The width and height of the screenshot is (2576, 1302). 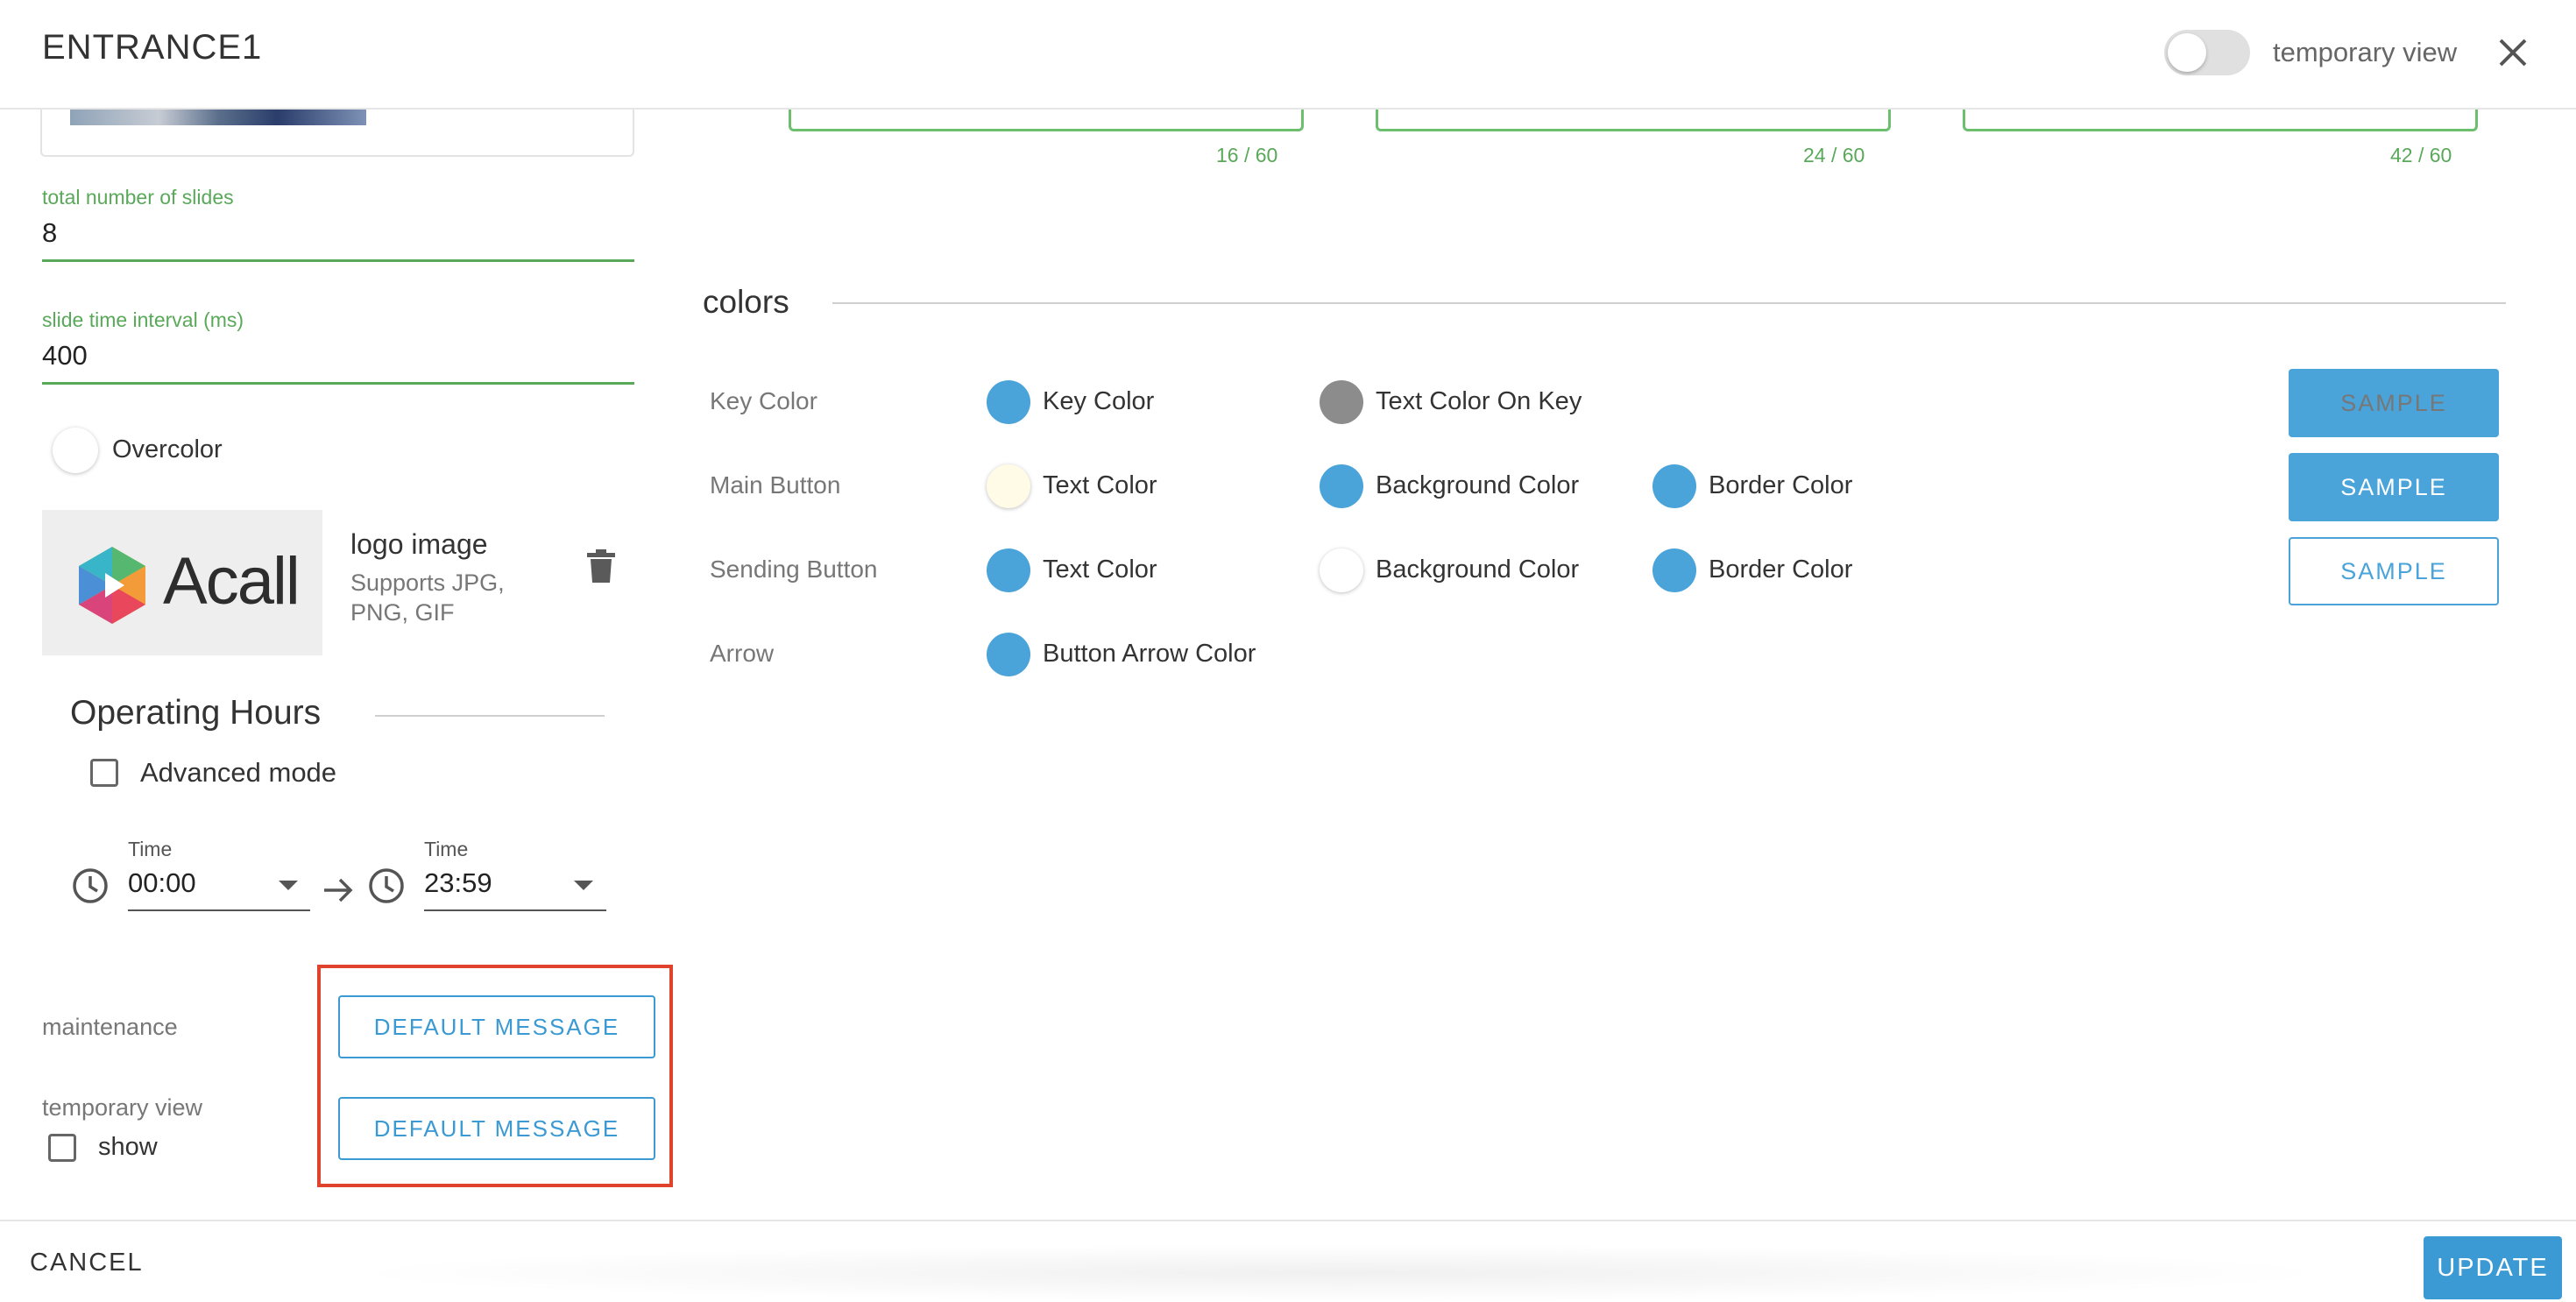 What do you see at coordinates (138, 197) in the screenshot?
I see `slides-label: total number of slides` at bounding box center [138, 197].